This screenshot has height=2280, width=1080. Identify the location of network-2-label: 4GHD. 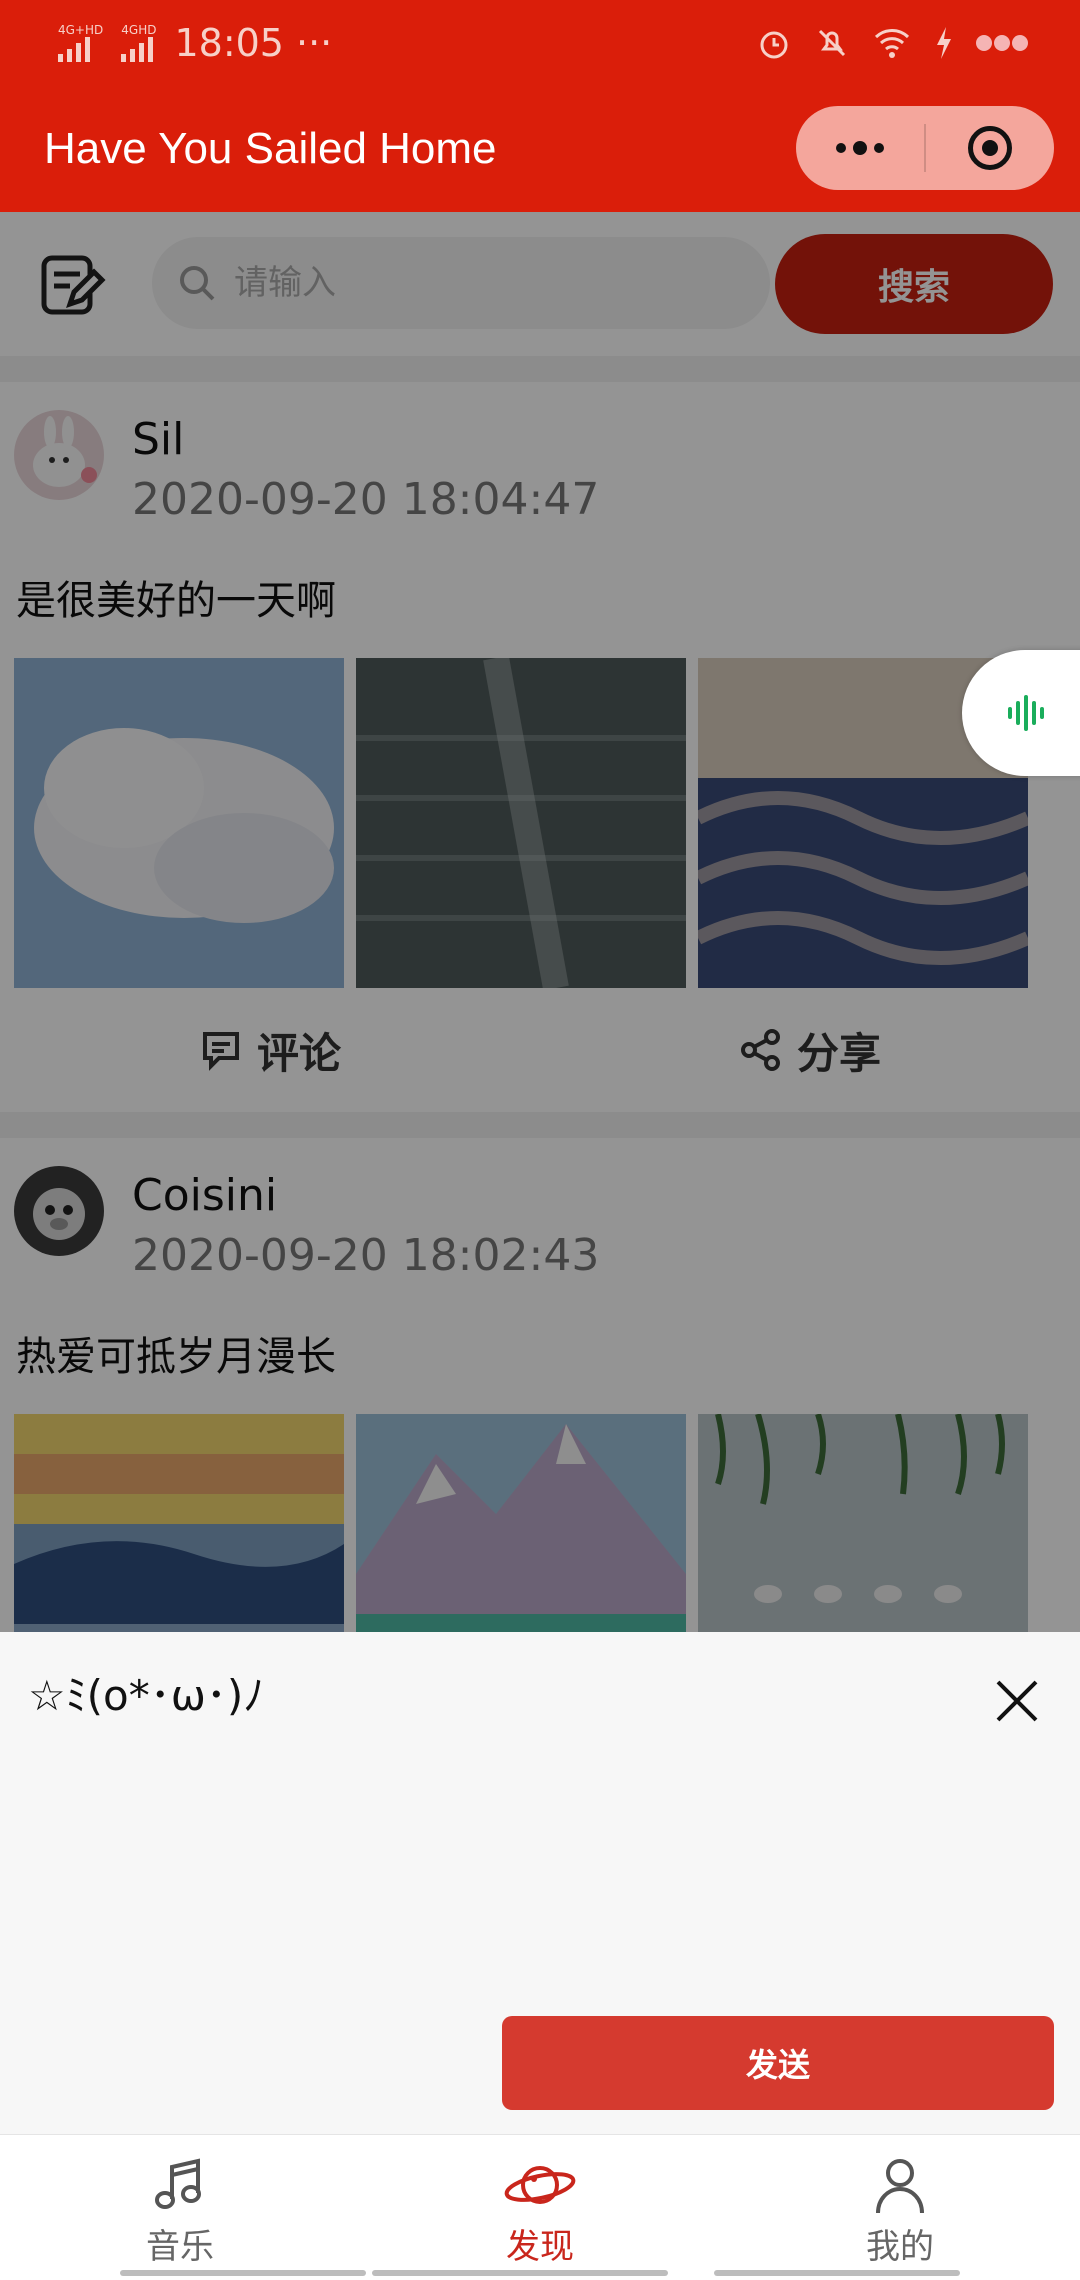
(139, 30).